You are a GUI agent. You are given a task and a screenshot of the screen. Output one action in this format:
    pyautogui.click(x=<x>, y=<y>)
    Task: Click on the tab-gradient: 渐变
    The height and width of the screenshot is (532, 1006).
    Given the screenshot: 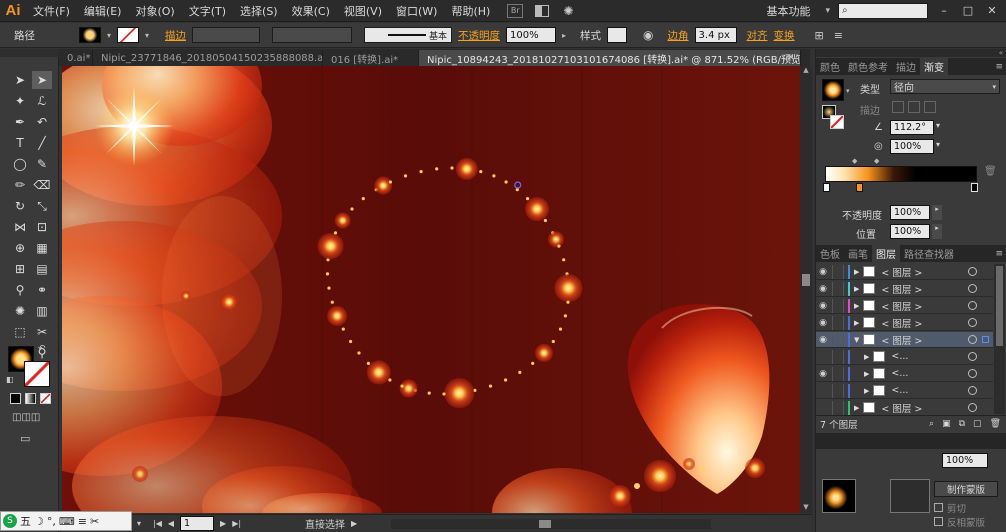 What is the action you would take?
    pyautogui.click(x=934, y=66)
    